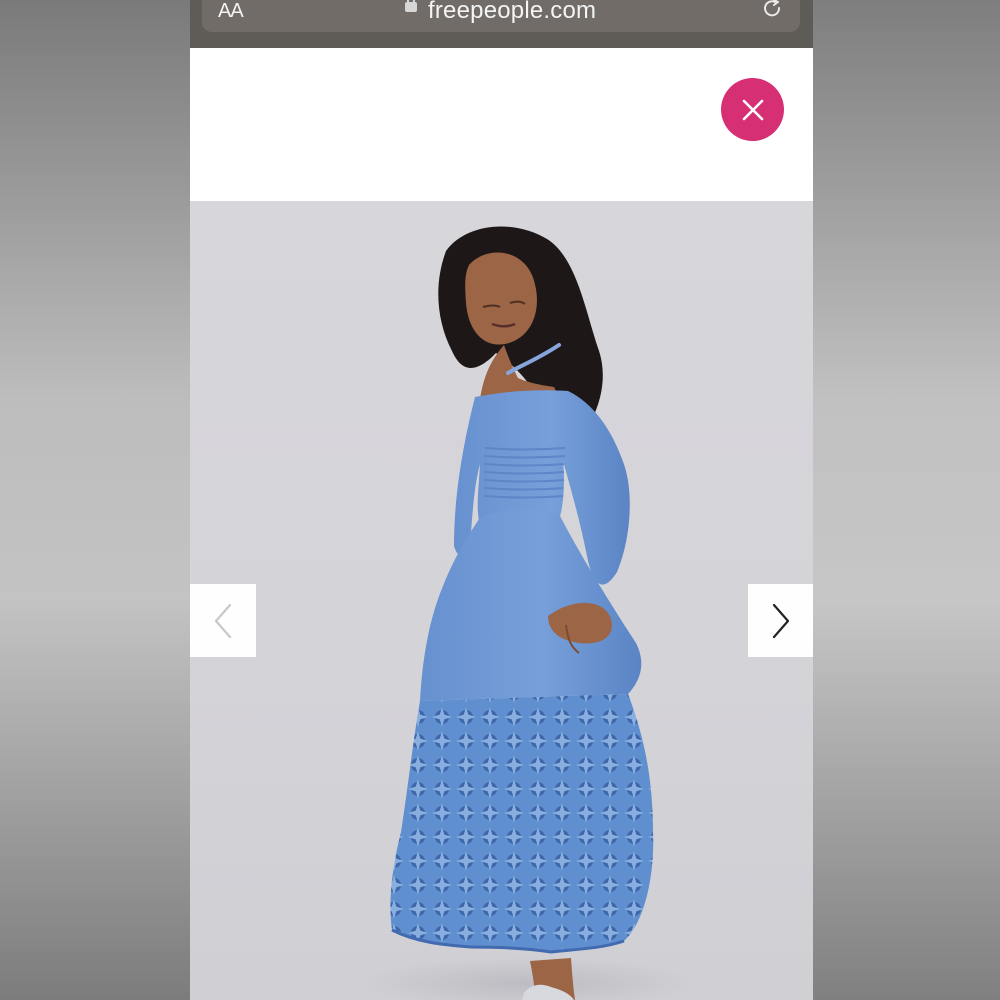 This screenshot has height=1000, width=1000. I want to click on close-icon, so click(752, 109).